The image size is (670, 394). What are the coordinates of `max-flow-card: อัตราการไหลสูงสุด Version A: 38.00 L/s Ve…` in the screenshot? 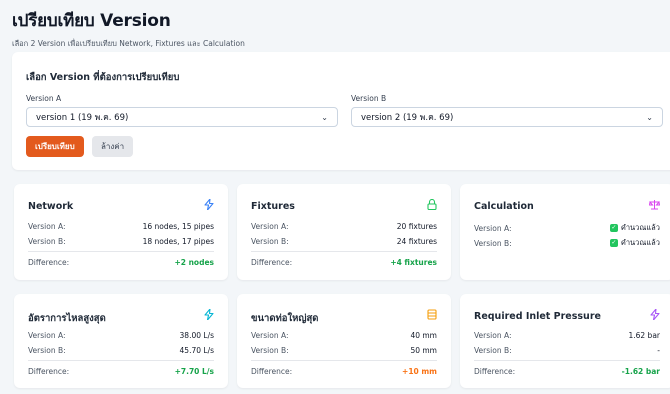 It's located at (121, 341).